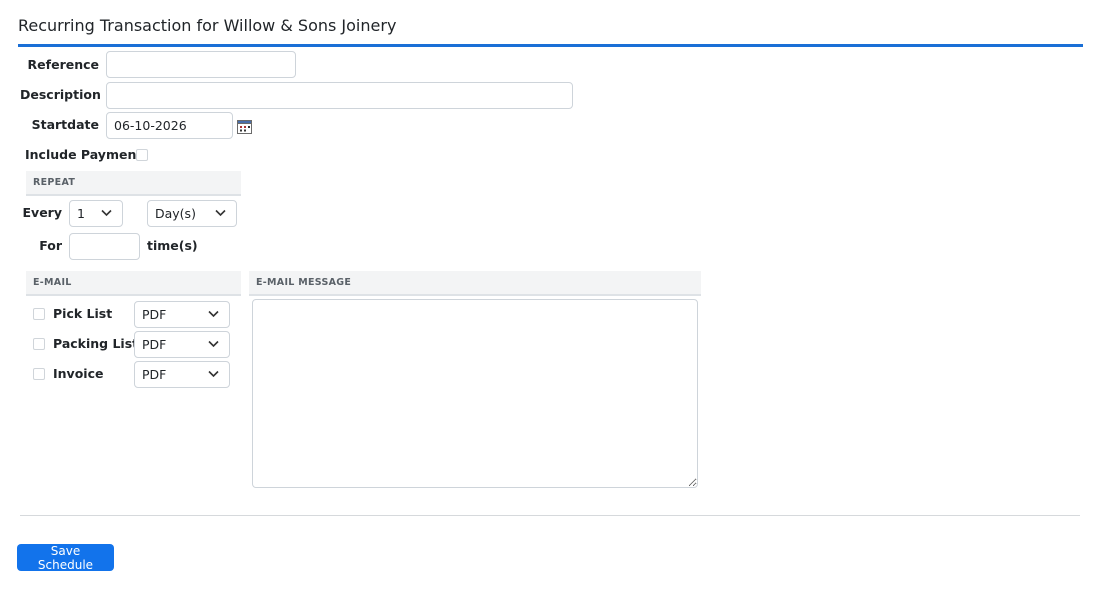 The height and width of the screenshot is (589, 1100). I want to click on every-value: 1, so click(81, 213).